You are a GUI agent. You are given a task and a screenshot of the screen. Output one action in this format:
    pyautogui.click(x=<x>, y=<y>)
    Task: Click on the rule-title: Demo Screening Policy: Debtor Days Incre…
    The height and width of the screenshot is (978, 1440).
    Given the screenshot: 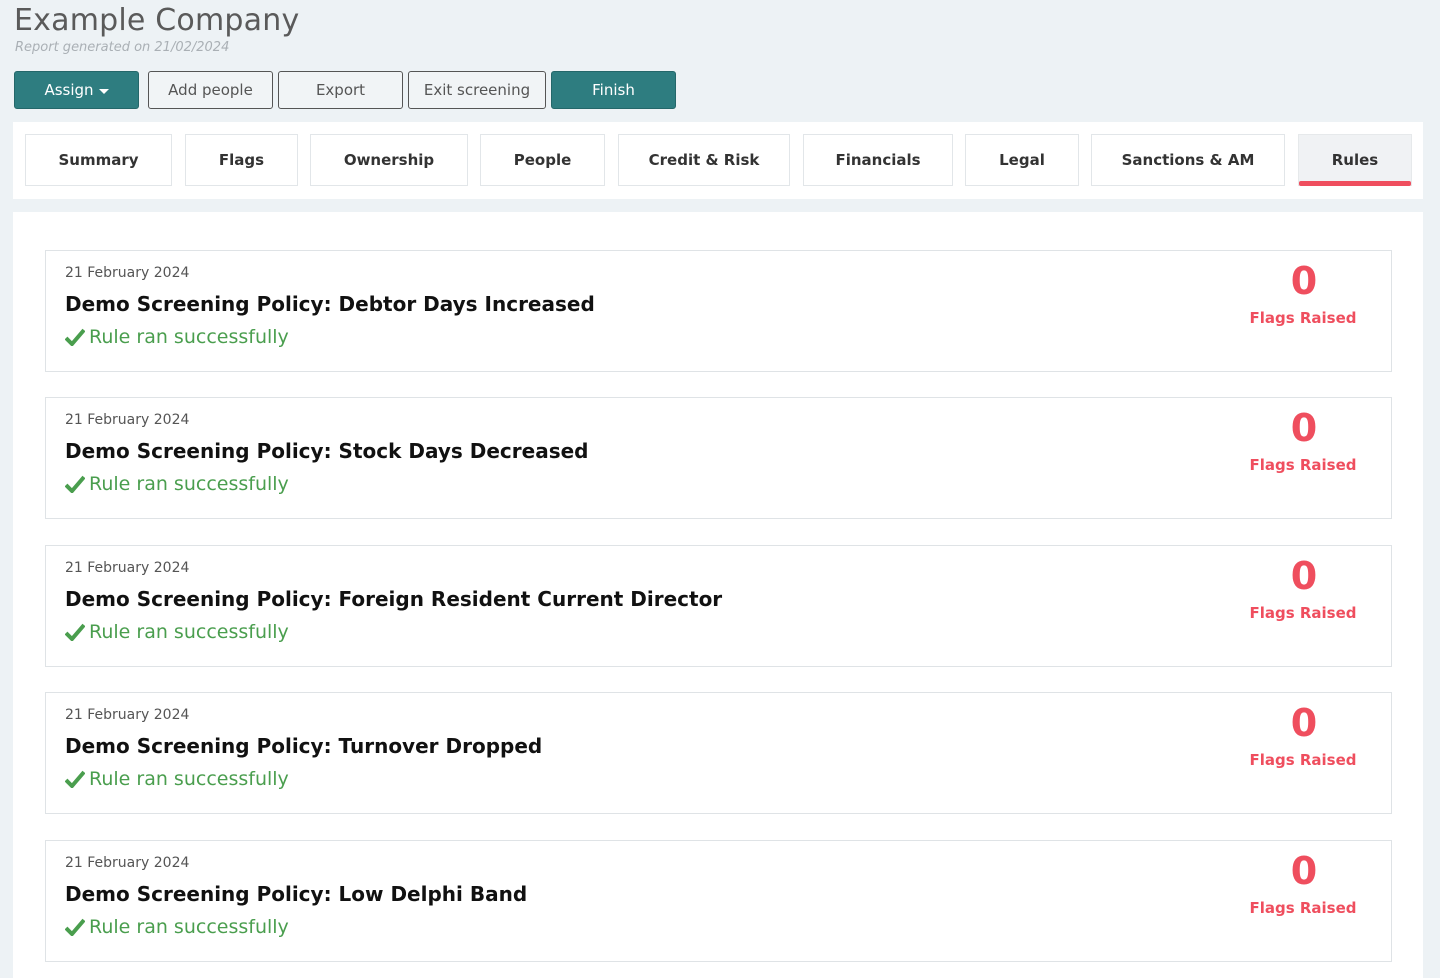 What is the action you would take?
    pyautogui.click(x=330, y=304)
    